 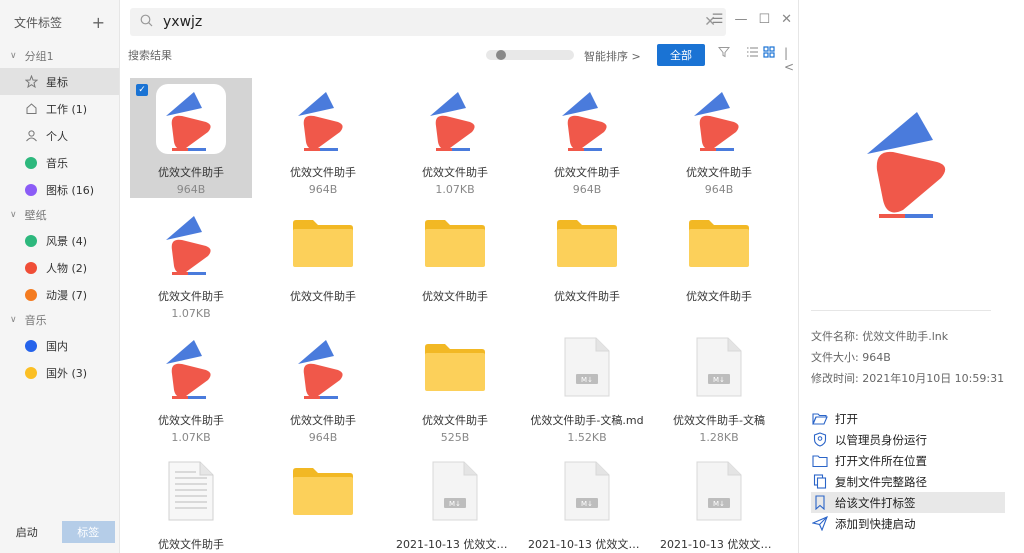 I want to click on file-size: 1.28KB, so click(x=719, y=437).